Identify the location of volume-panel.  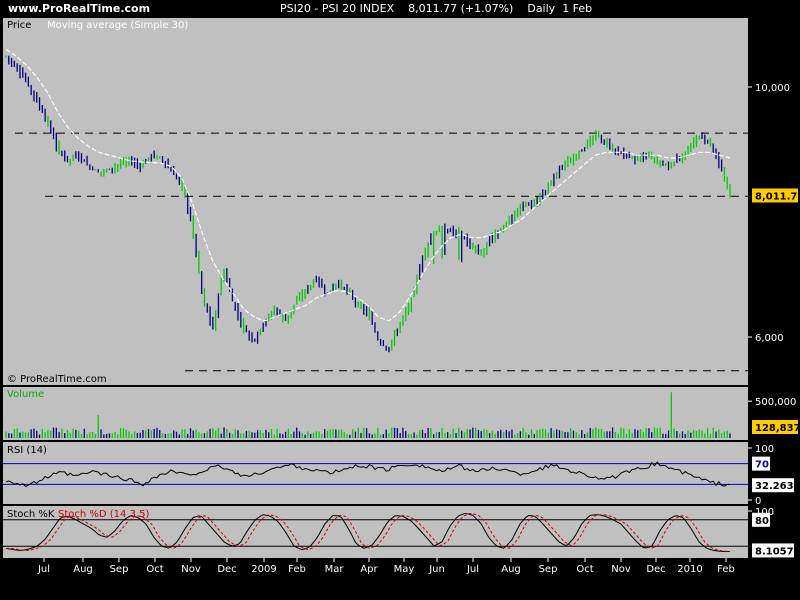
(375, 413).